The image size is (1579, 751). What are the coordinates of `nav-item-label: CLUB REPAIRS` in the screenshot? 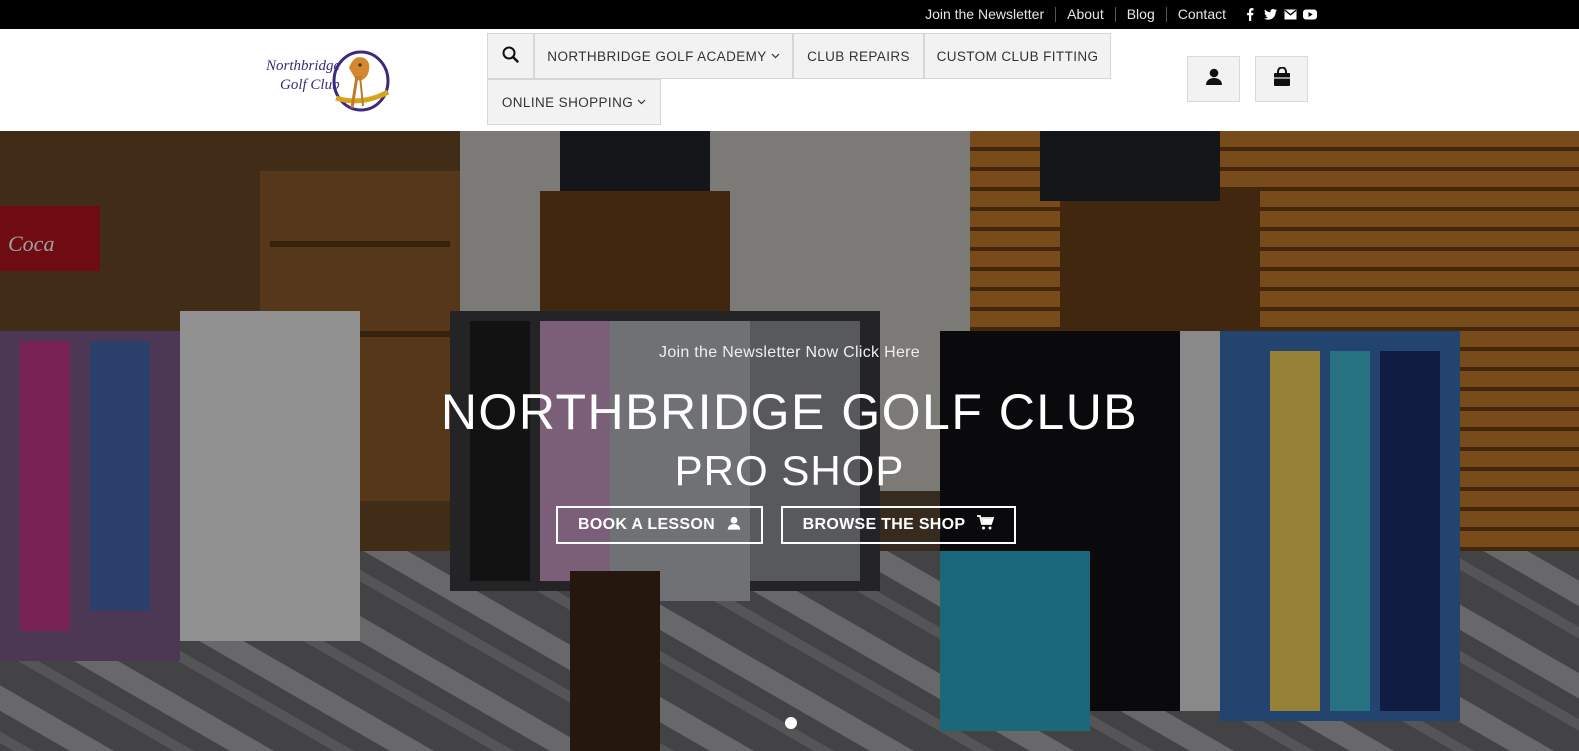 It's located at (858, 56).